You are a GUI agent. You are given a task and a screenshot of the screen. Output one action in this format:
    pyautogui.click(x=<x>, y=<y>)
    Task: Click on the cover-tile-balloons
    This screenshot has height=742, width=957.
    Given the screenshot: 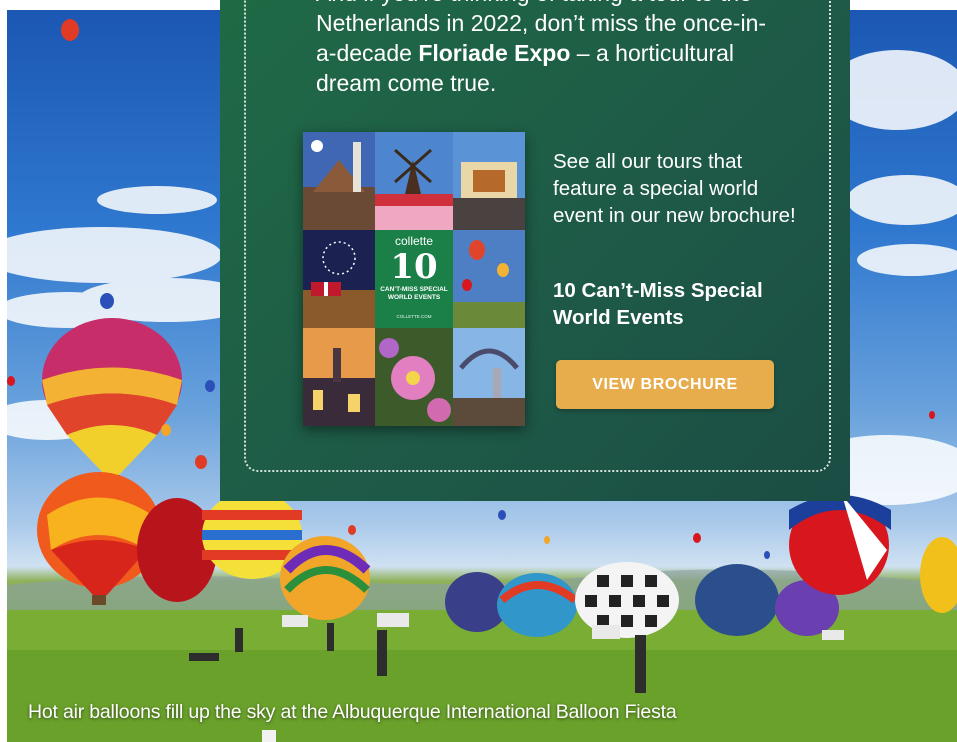 What is the action you would take?
    pyautogui.click(x=489, y=279)
    